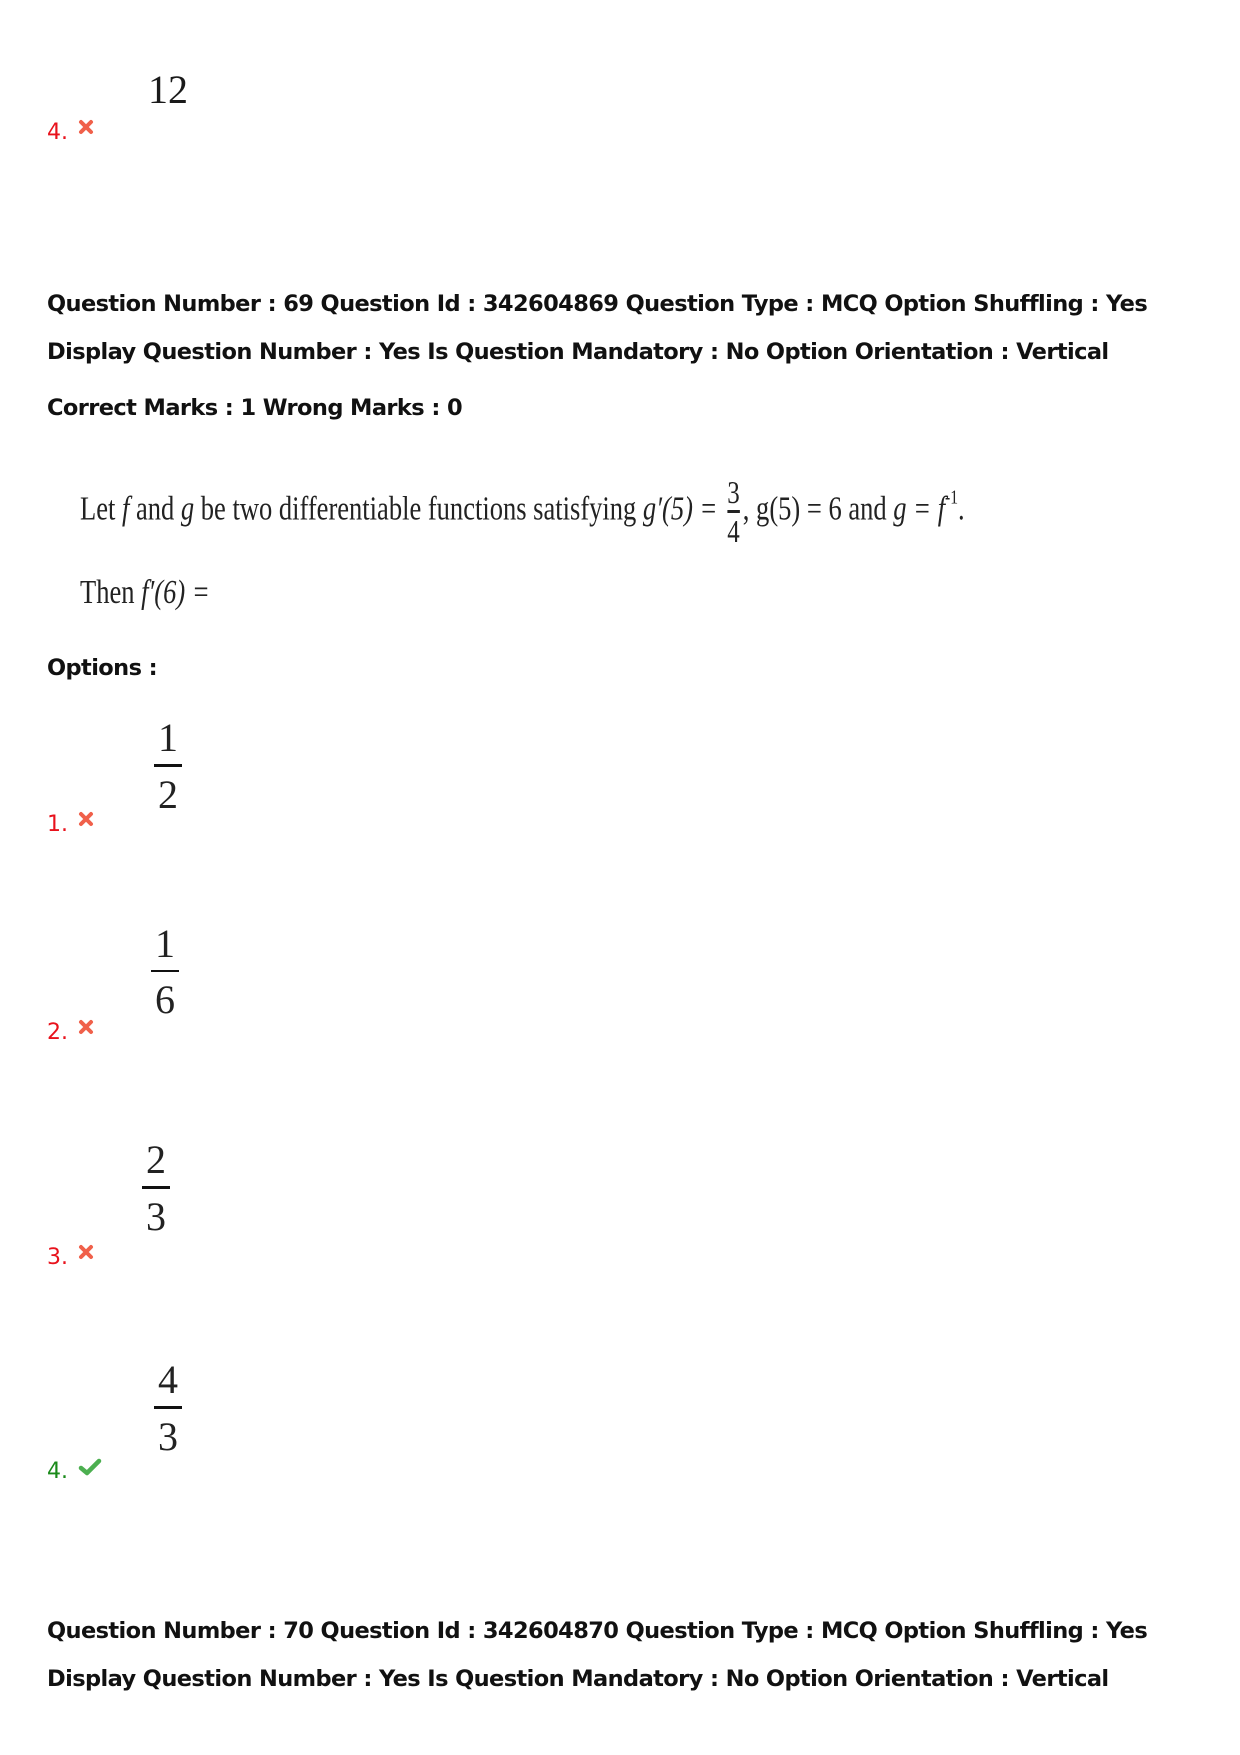  I want to click on option-number: 3., so click(57, 1257).